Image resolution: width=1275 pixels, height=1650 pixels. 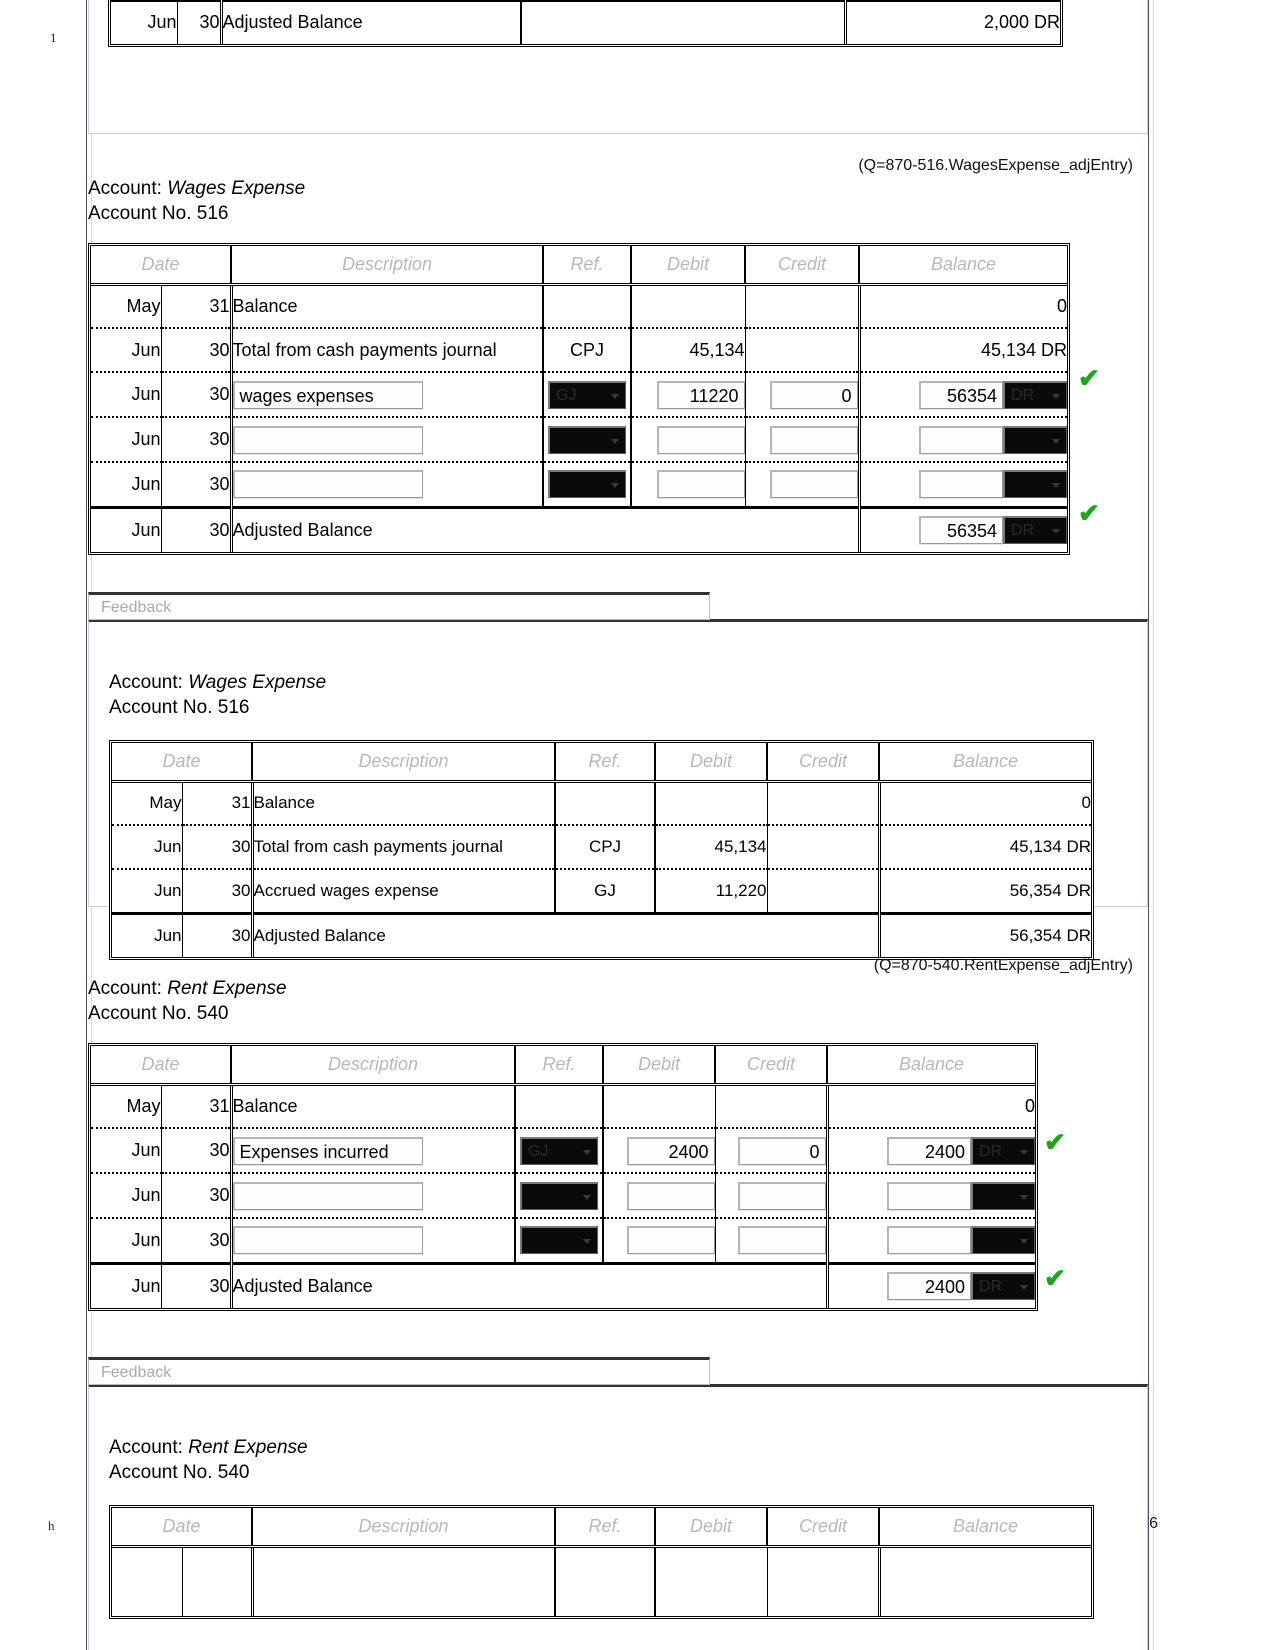 What do you see at coordinates (700, 394) in the screenshot?
I see `debit-input: 11220` at bounding box center [700, 394].